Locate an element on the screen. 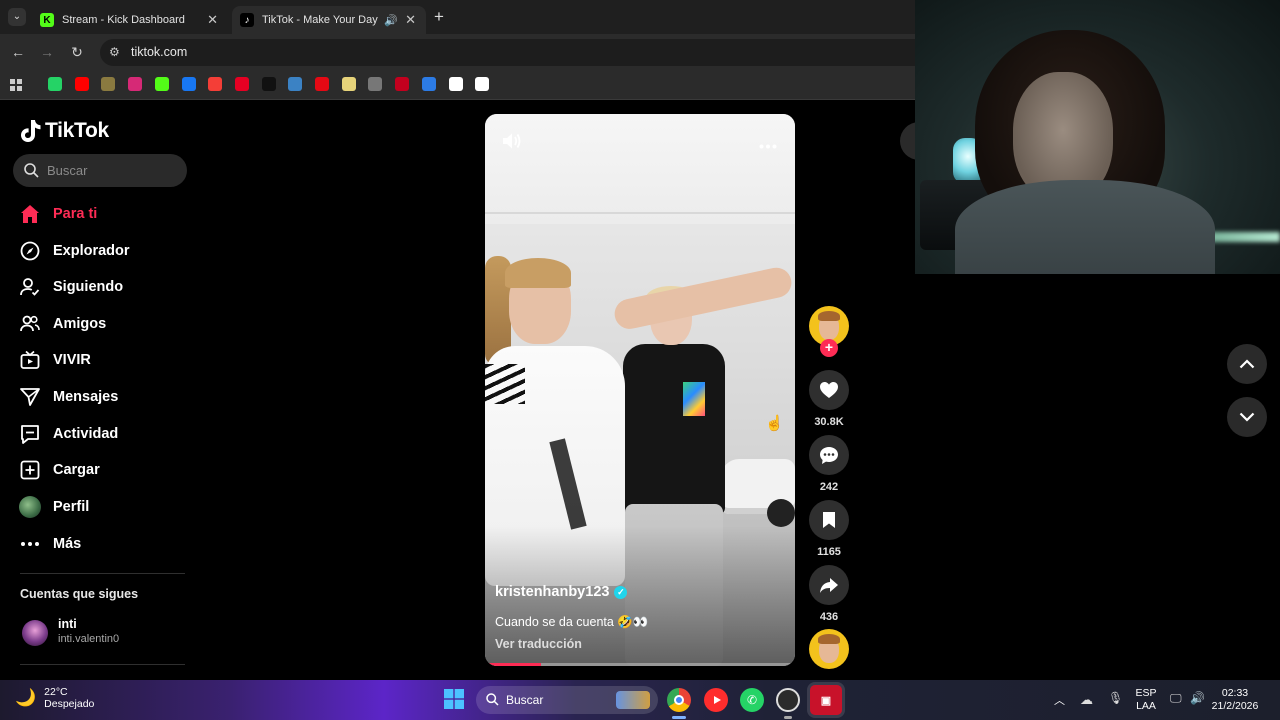 The width and height of the screenshot is (1280, 720). bookmark-instagram-icon is located at coordinates (135, 84).